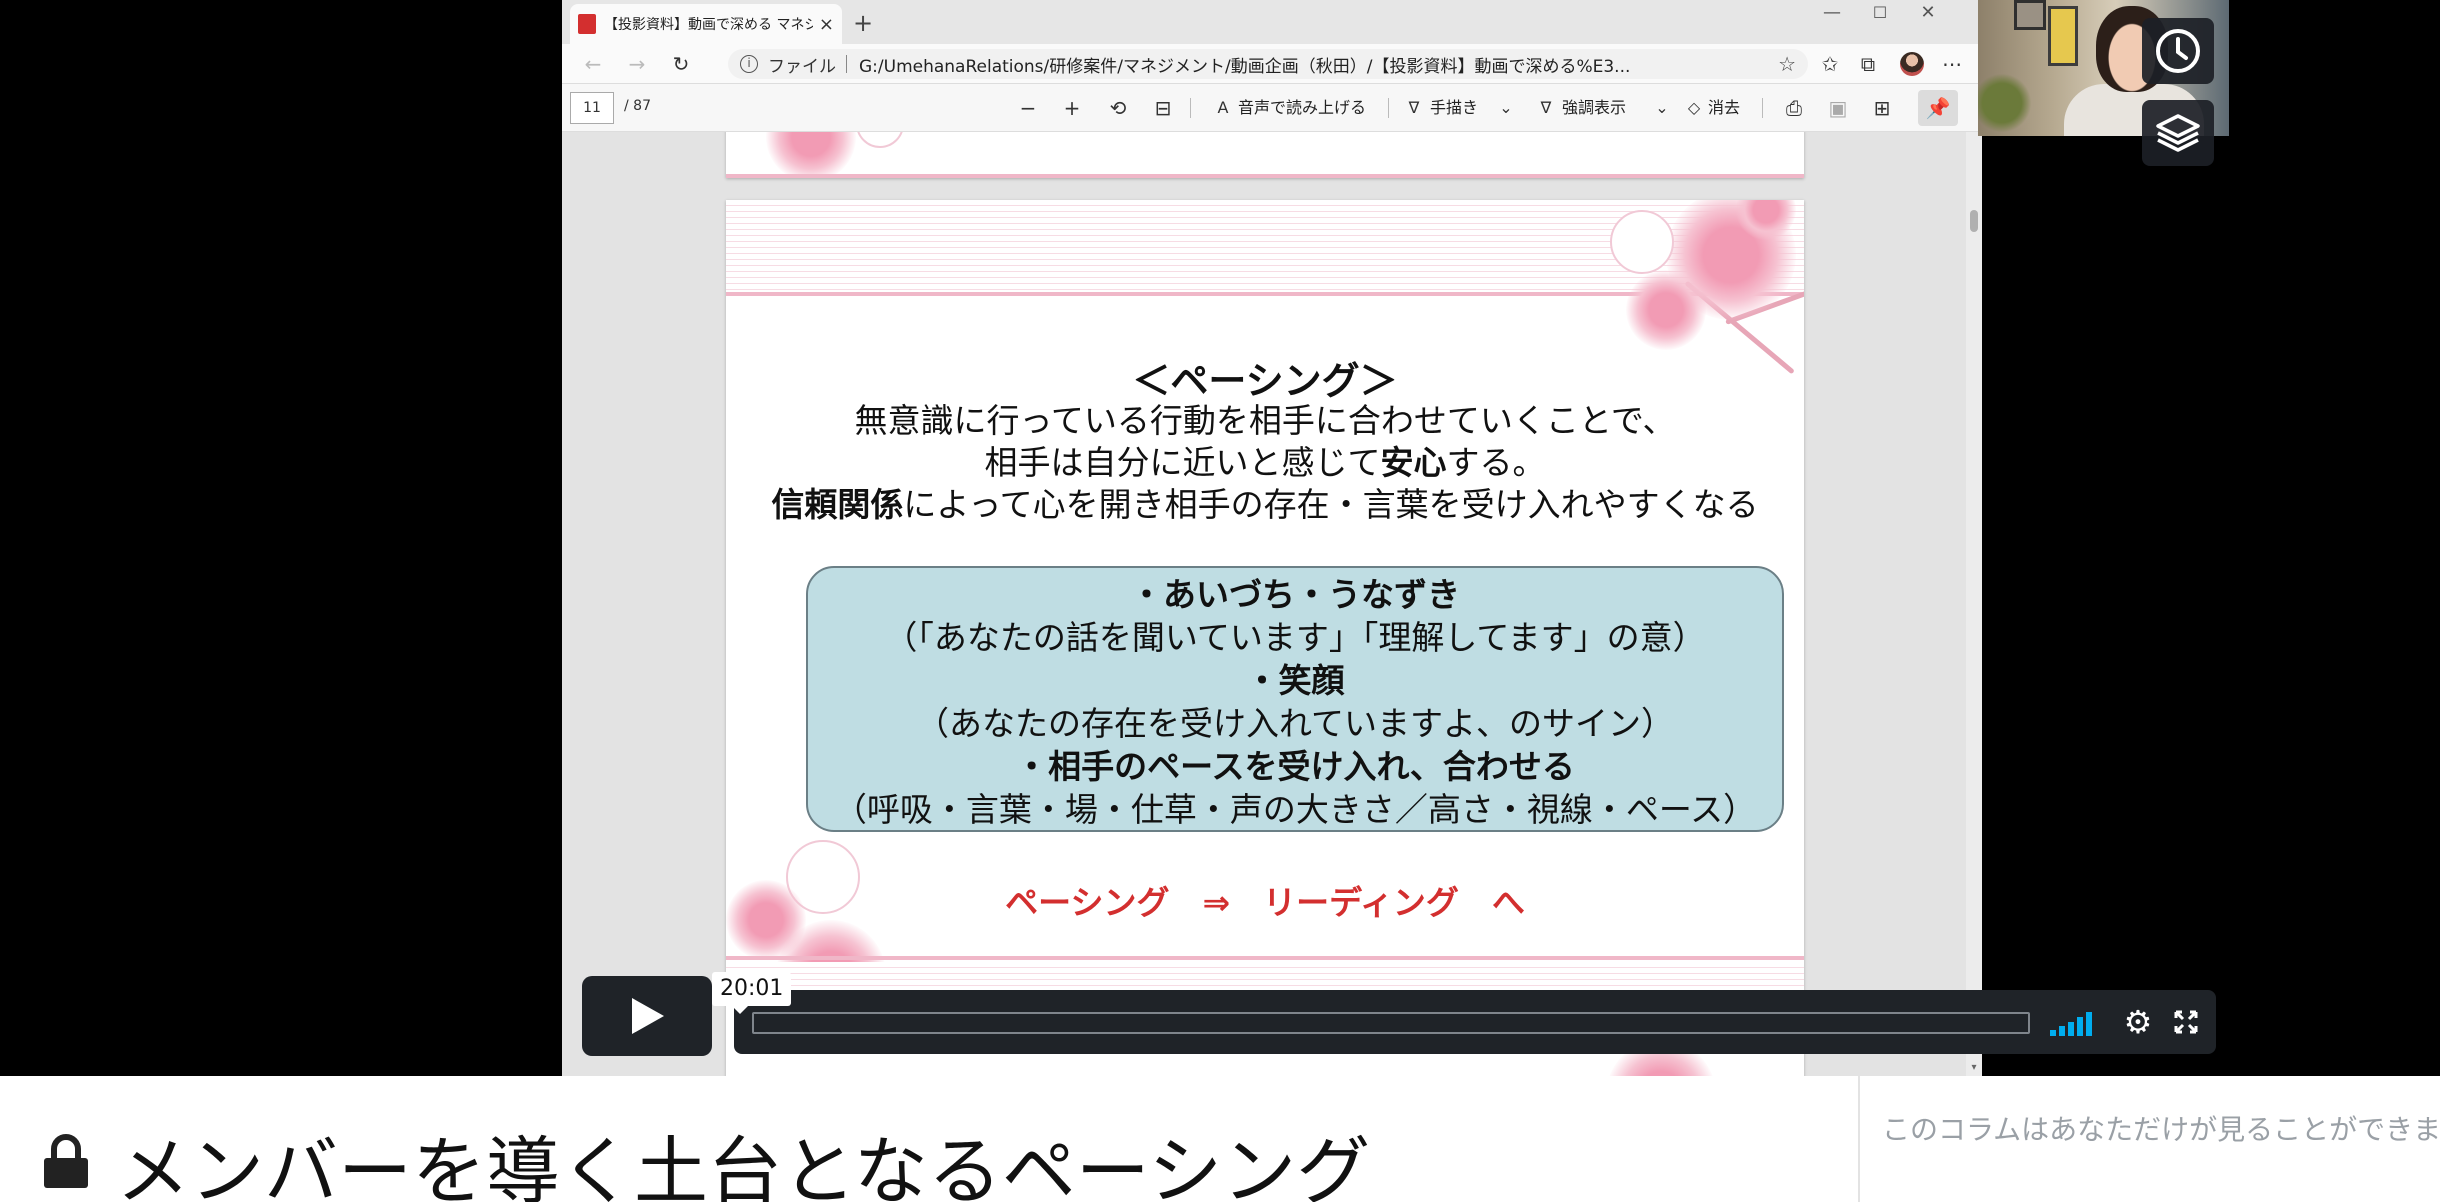  Describe the element at coordinates (1724, 108) in the screenshot. I see `erase-button: 消去` at that location.